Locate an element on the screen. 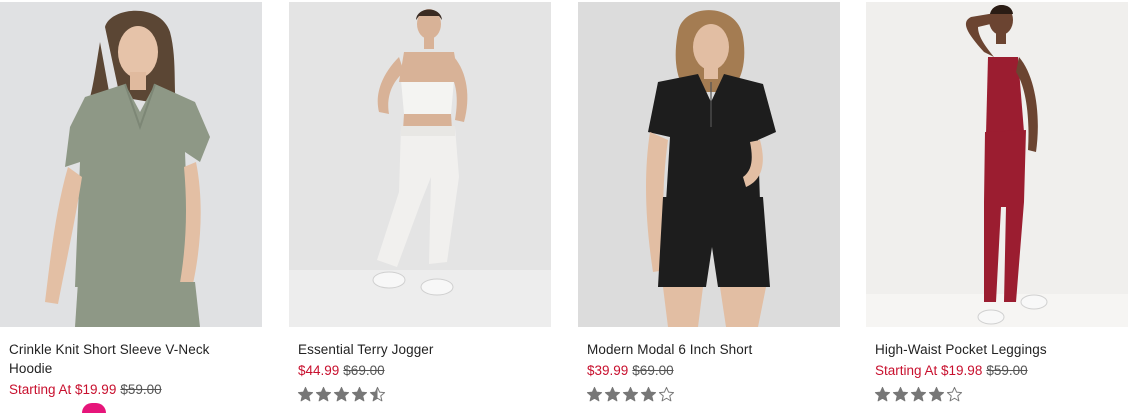 The height and width of the screenshot is (413, 1129). product-price: $39.99 $69.00 is located at coordinates (630, 371).